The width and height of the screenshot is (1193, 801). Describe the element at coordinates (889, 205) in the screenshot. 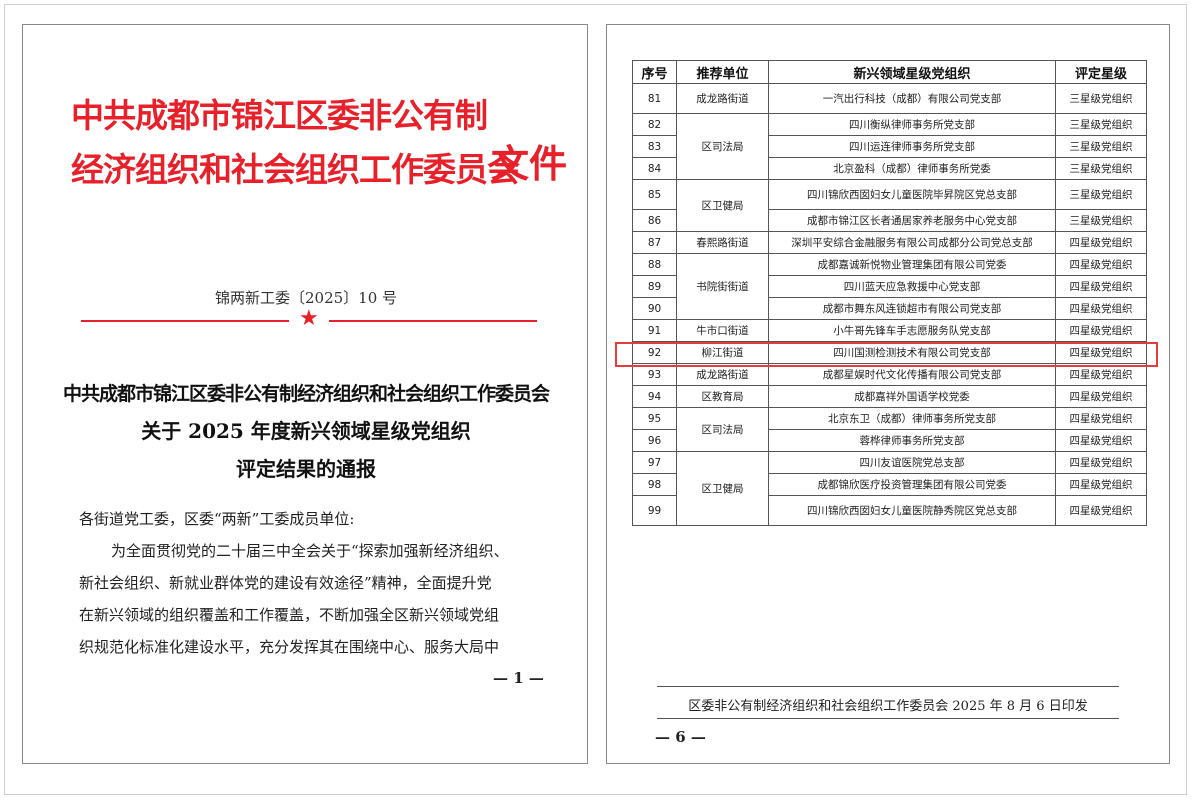

I see `table-row: 85 区卫健局 四川锦欣西囡妇女儿童医院毕昇院区党总支部 三星级党组织` at that location.